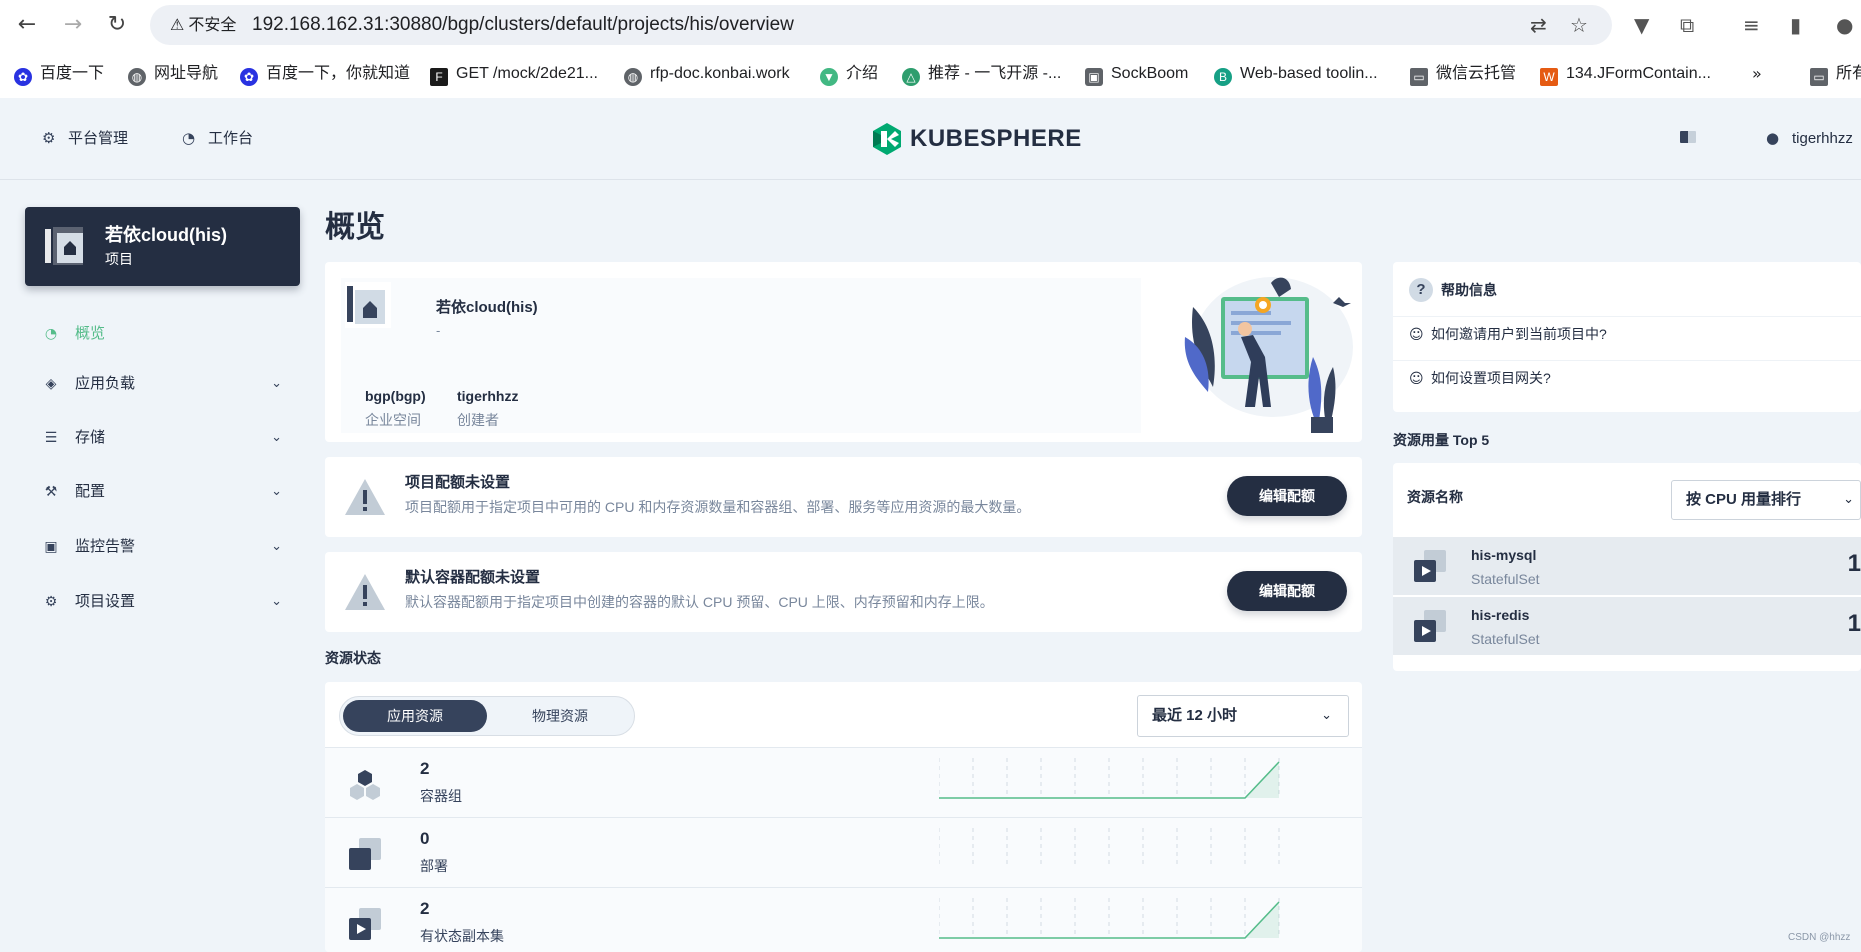 The height and width of the screenshot is (952, 1861). I want to click on bookmark-item: ▼ 介绍, so click(849, 74).